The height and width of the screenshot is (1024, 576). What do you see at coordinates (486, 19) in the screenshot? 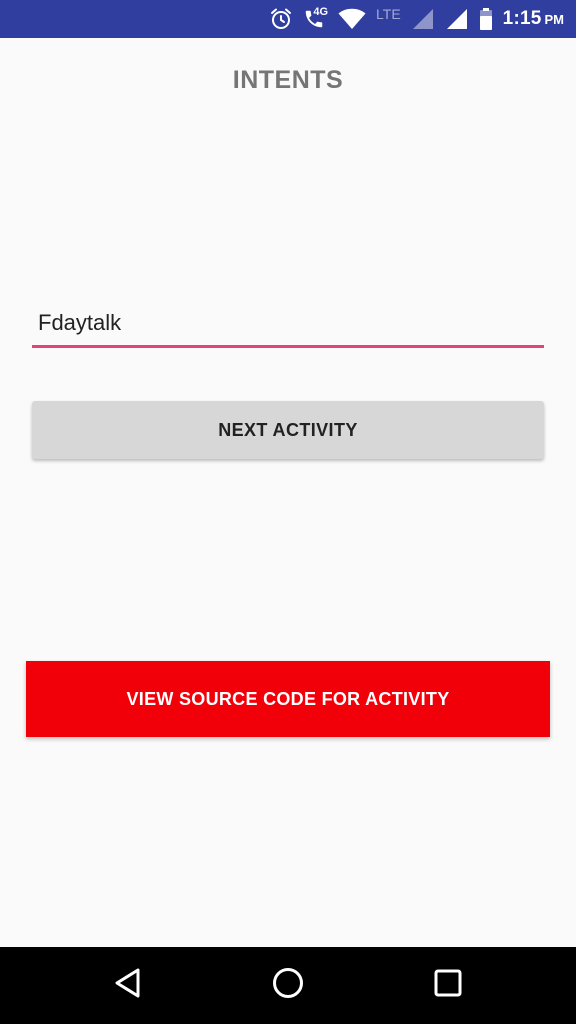
I see `battery-icon` at bounding box center [486, 19].